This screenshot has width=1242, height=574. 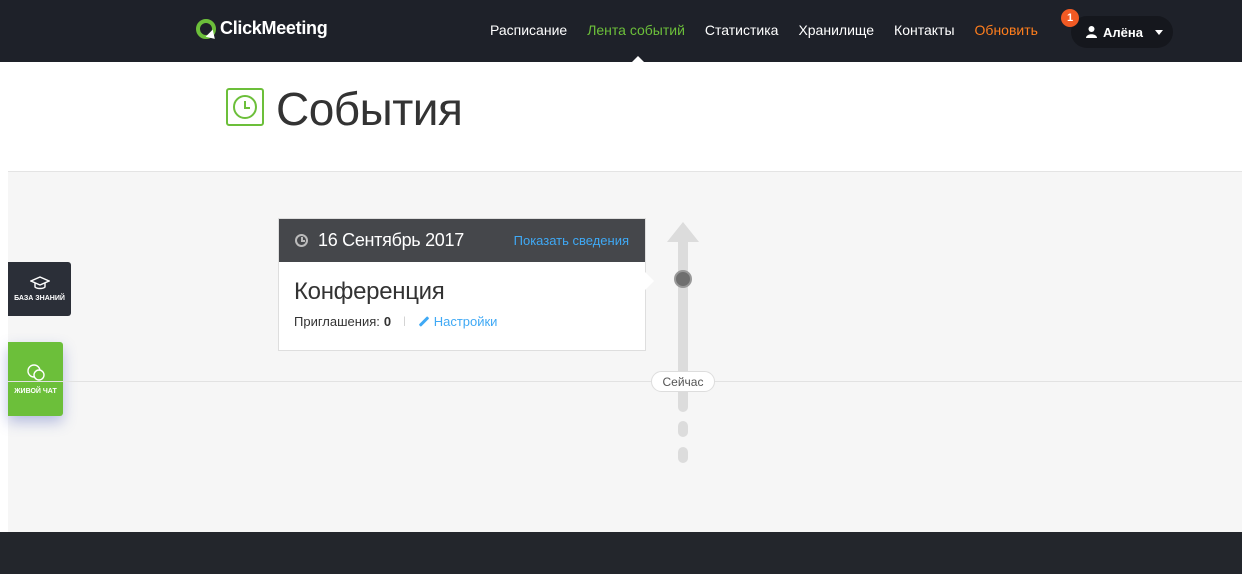 What do you see at coordinates (39, 298) in the screenshot?
I see `knowledge-base-label: БАЗА ЗНАНИЙ` at bounding box center [39, 298].